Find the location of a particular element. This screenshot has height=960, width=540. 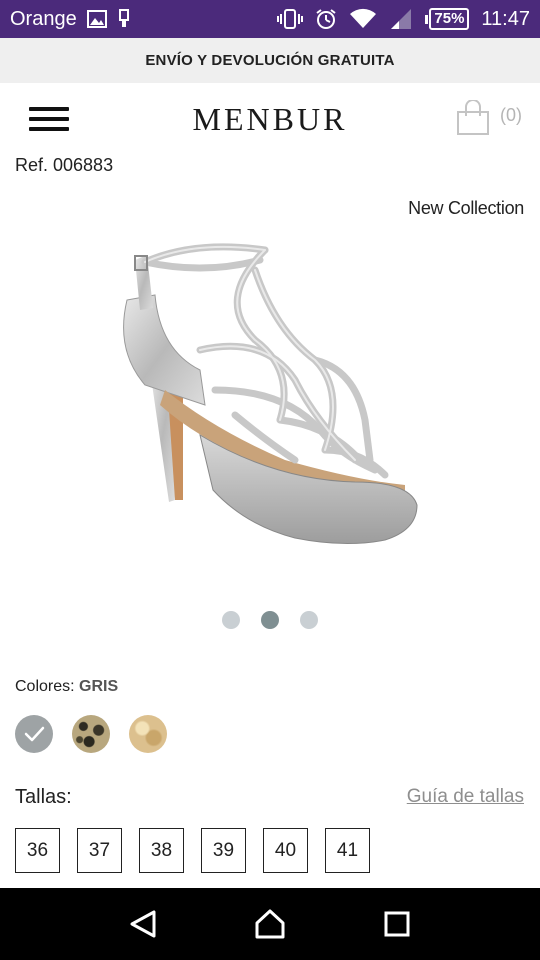

size-guide-link: Guía de tallas is located at coordinates (465, 797).